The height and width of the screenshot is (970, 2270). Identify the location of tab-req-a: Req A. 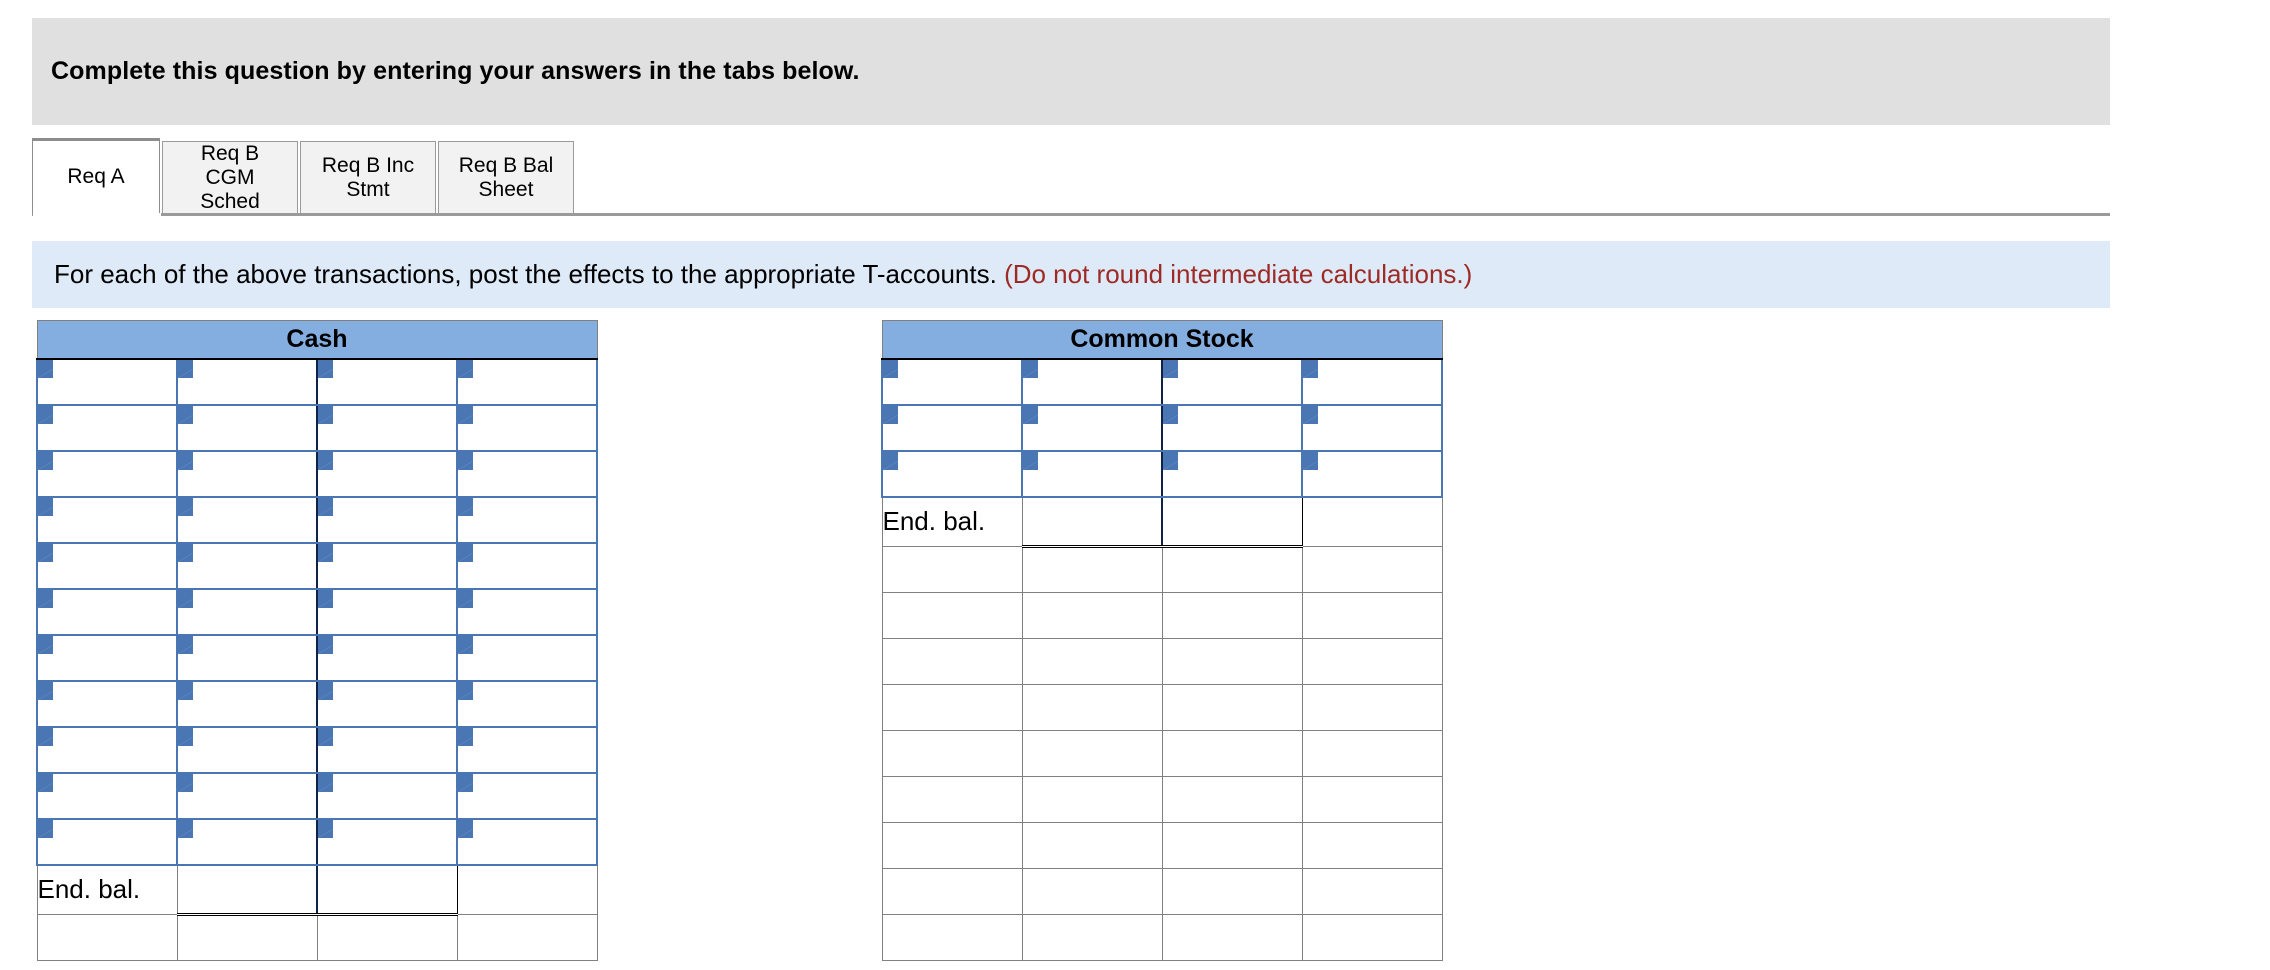
(96, 176).